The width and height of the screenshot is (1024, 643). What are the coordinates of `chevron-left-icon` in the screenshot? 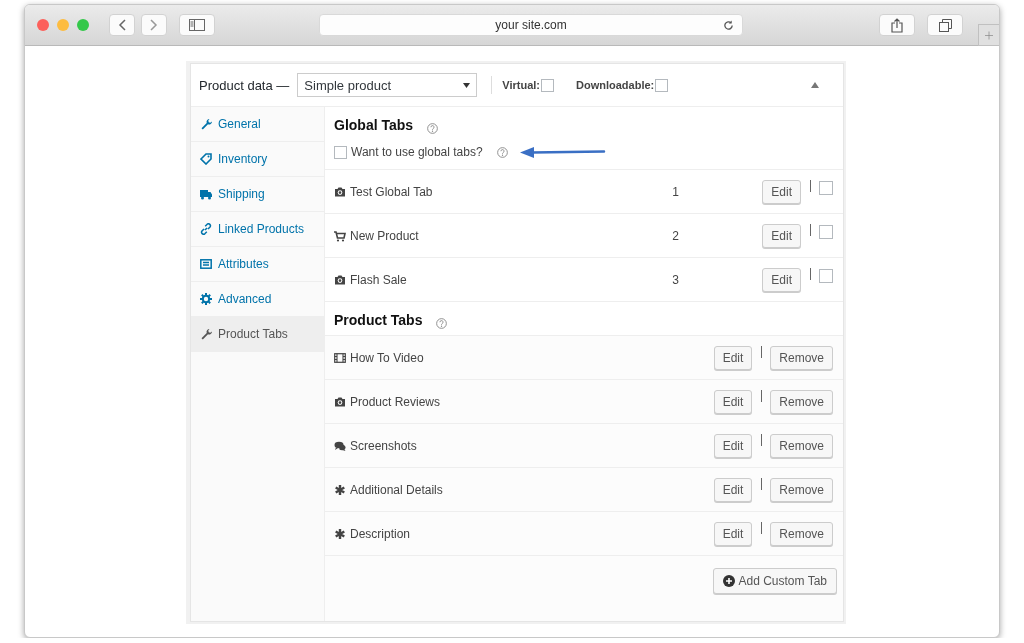 It's located at (122, 25).